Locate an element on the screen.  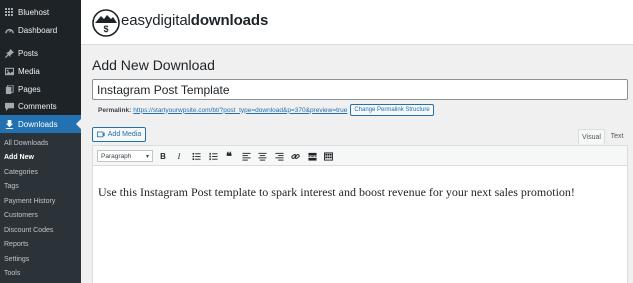
toolbar-toggle-icon is located at coordinates (328, 156).